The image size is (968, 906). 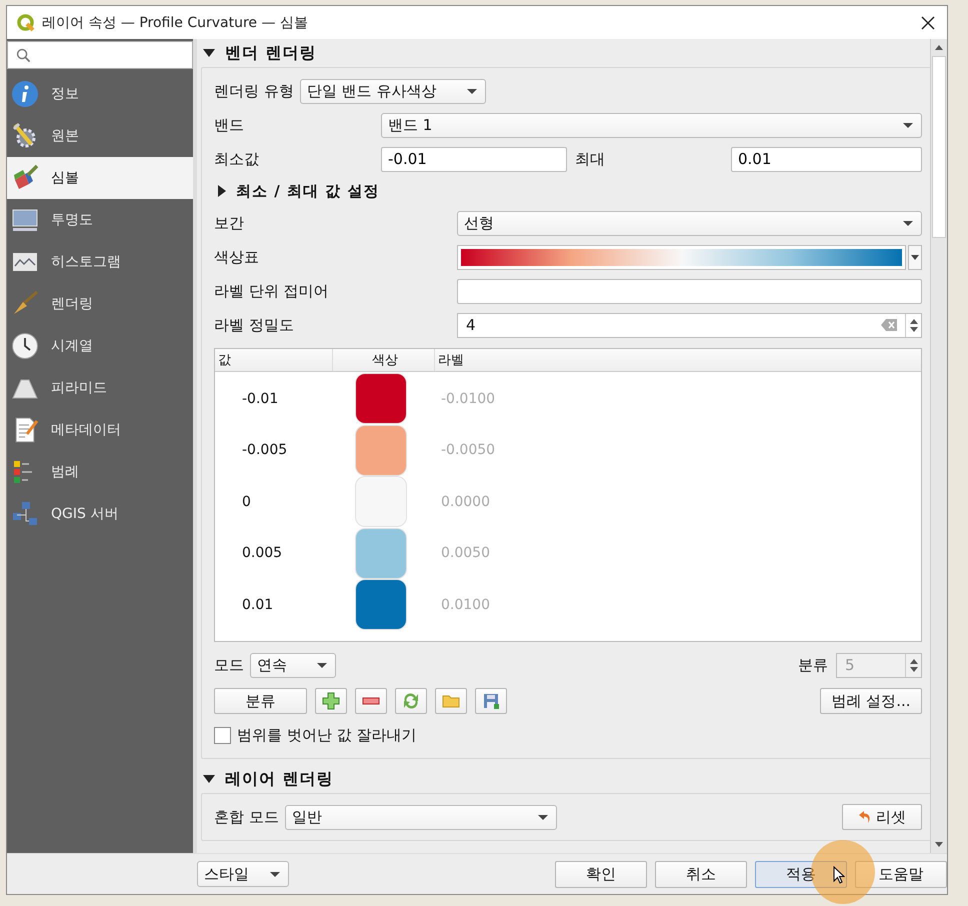 I want to click on section-header: 레이어 렌더링, so click(x=565, y=779).